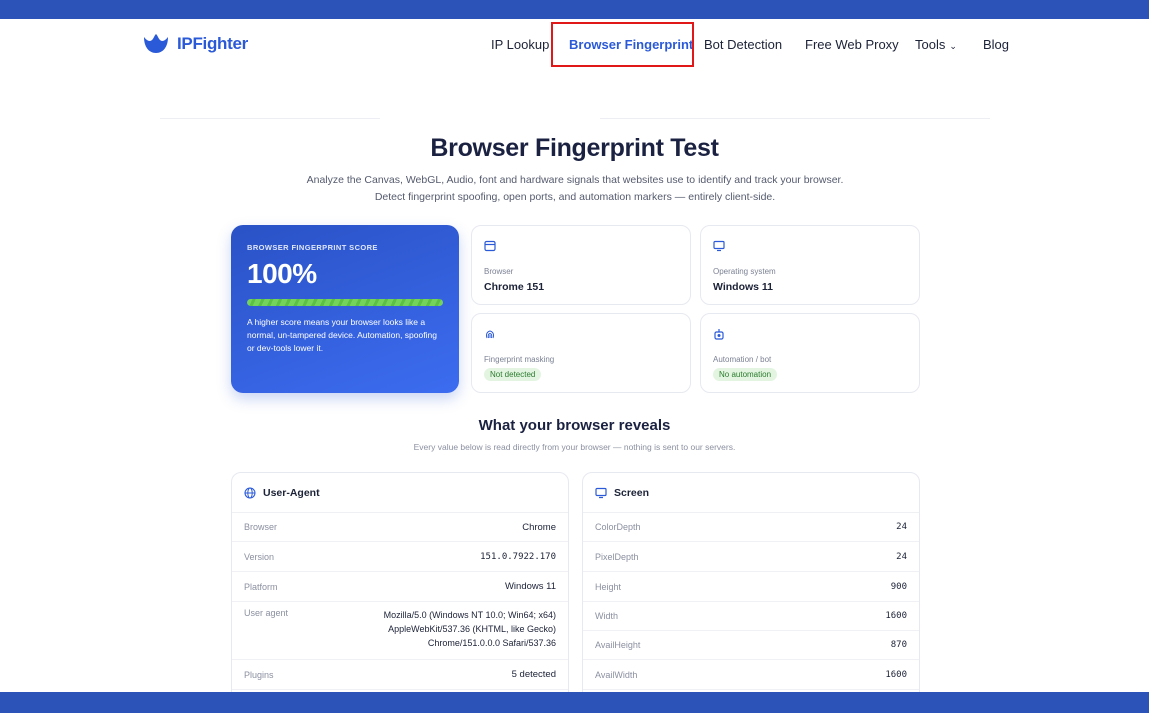 The height and width of the screenshot is (713, 1149). I want to click on chevron-down-icon: ⌄, so click(953, 46).